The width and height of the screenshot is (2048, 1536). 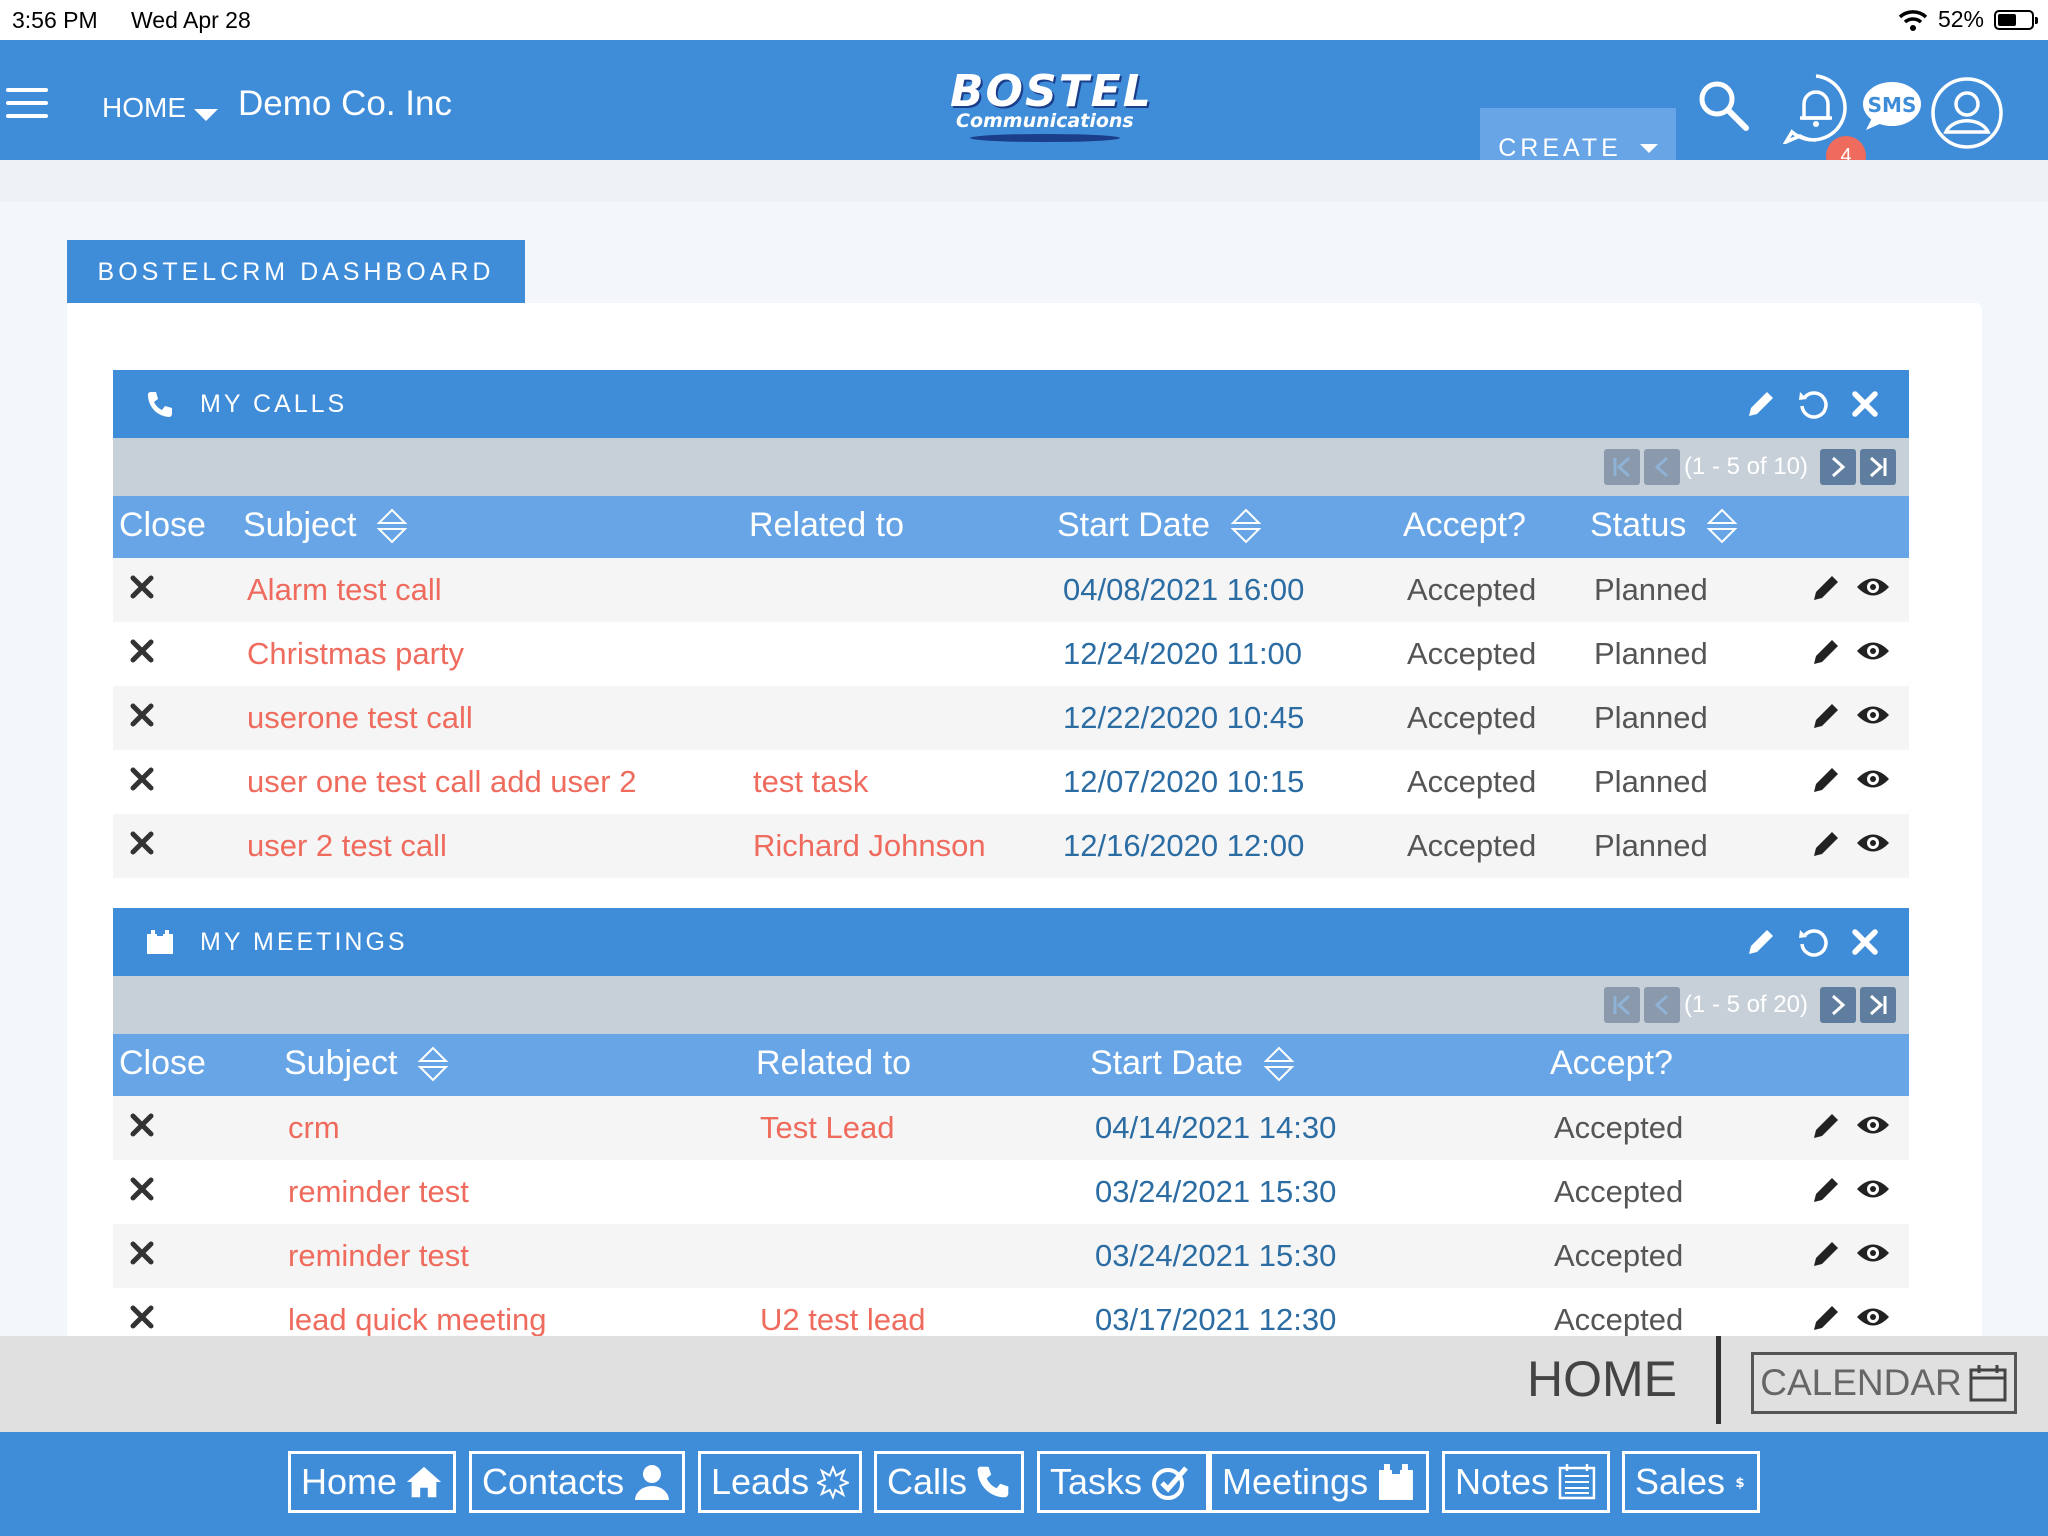 I want to click on tab-dashboard: BOSTELCRM DASHBOARD, so click(x=296, y=272).